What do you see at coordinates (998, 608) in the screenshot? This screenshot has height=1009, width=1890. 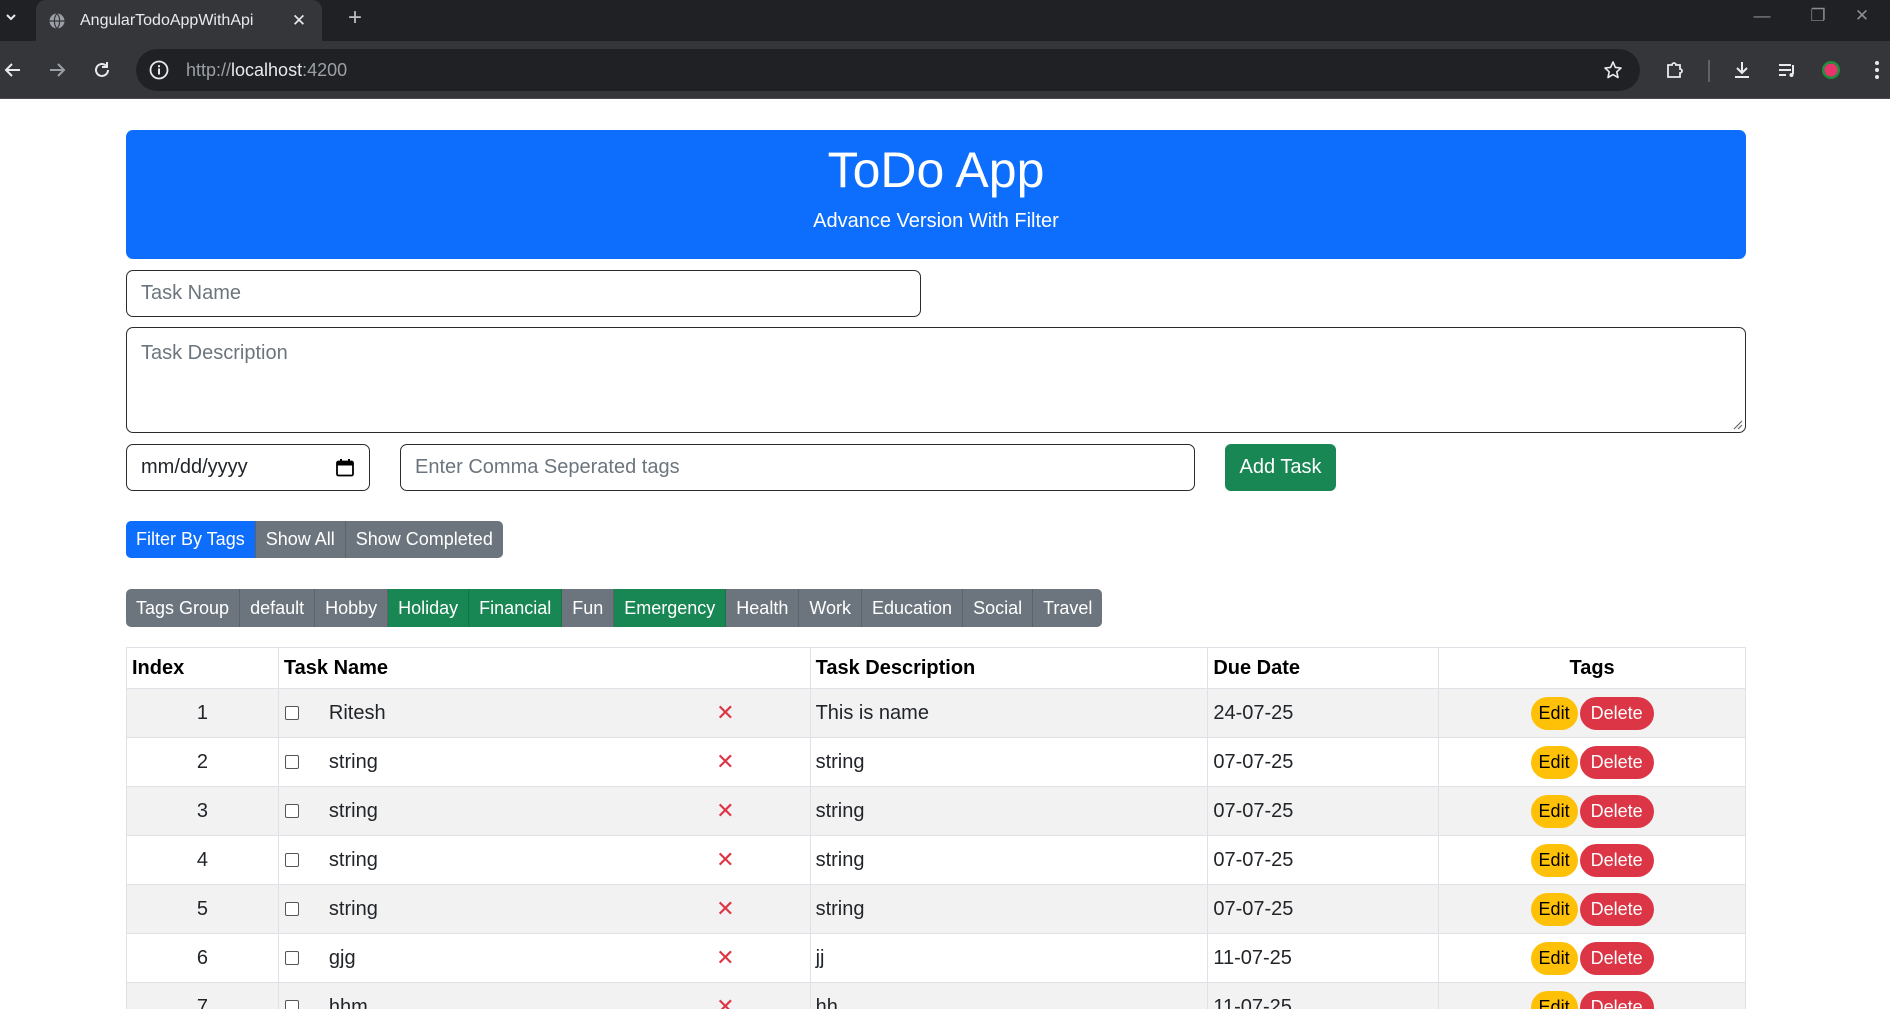 I see `tag-button-social: Social` at bounding box center [998, 608].